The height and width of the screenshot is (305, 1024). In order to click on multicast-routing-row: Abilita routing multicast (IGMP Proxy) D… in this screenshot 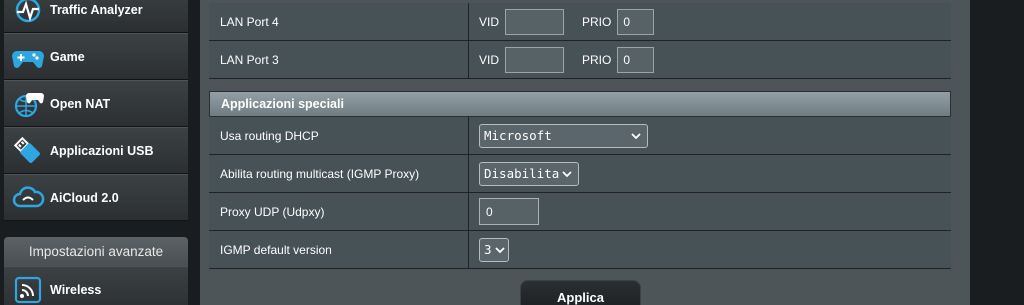, I will do `click(580, 174)`.